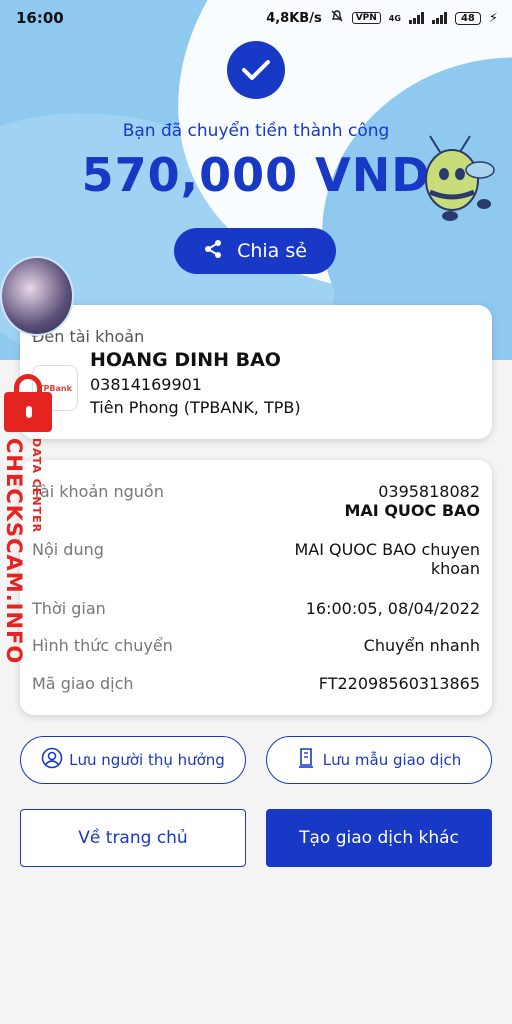 The width and height of the screenshot is (512, 1024). What do you see at coordinates (256, 175) in the screenshot?
I see `transfer-amount: 570,000 VND` at bounding box center [256, 175].